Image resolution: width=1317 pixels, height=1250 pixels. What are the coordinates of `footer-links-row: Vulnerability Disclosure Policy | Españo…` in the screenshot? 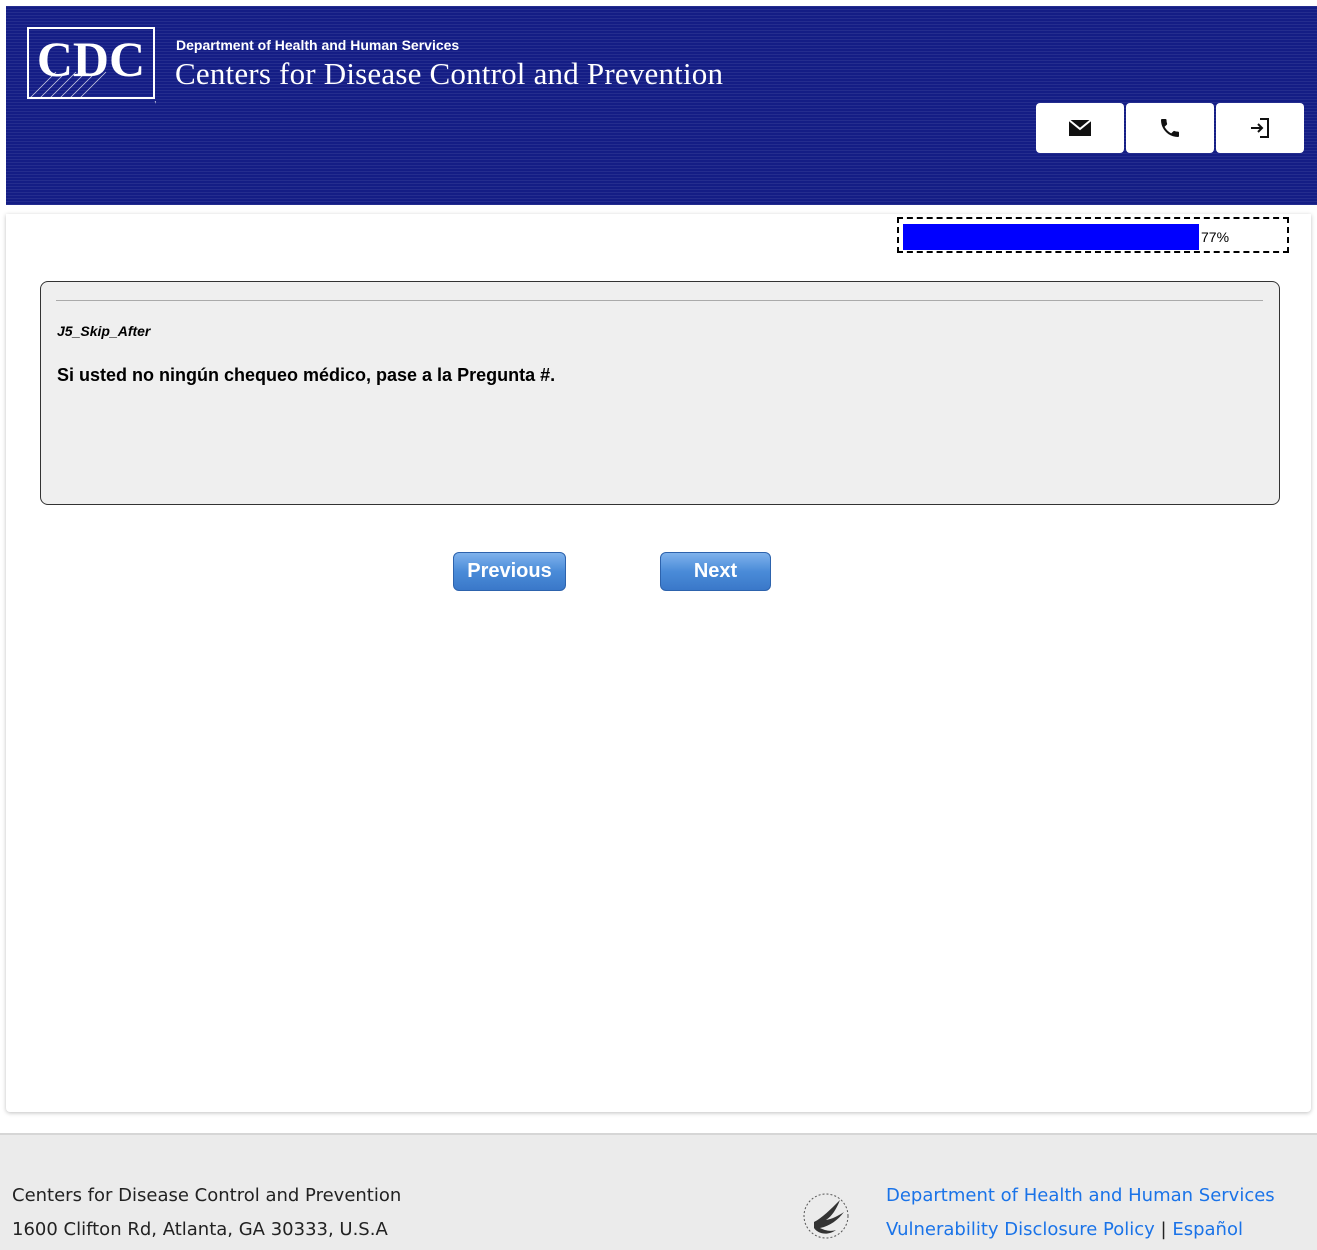 It's located at (1064, 1229).